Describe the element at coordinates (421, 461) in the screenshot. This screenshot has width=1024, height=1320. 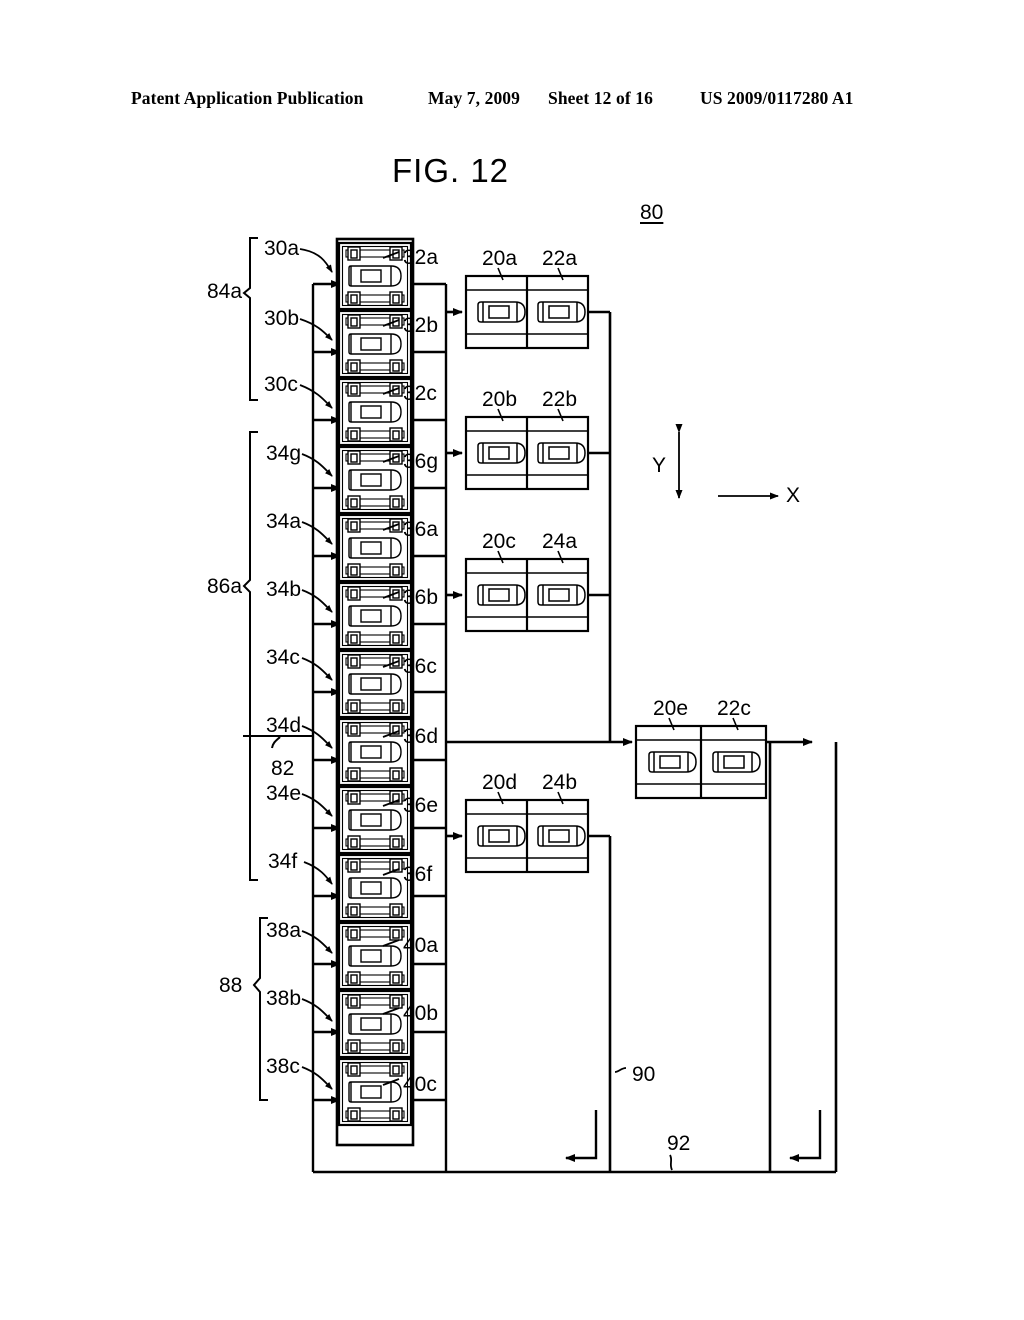
I see `cell-label-36g: 36g` at that location.